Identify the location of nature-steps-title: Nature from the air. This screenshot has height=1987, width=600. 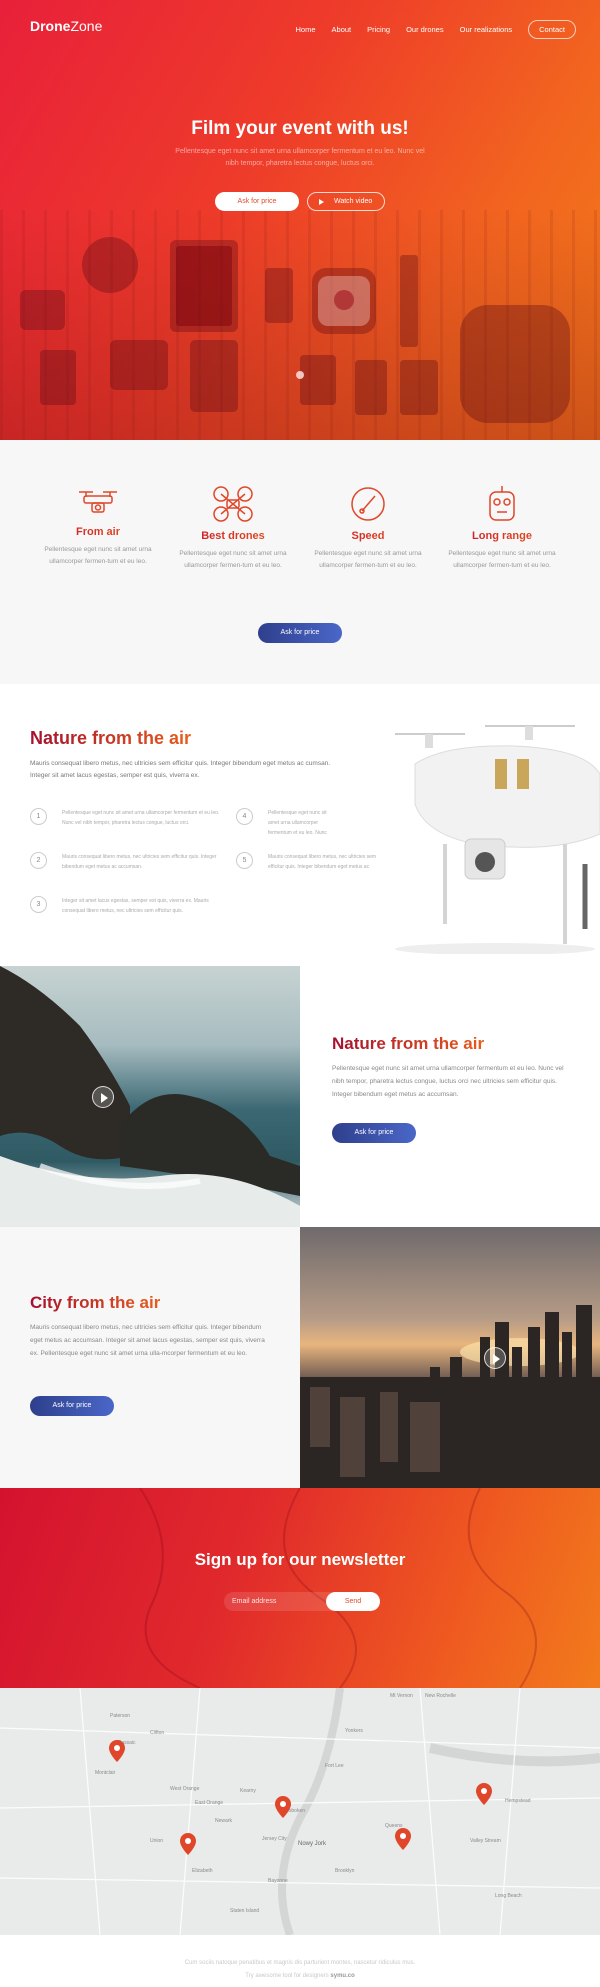
(111, 738).